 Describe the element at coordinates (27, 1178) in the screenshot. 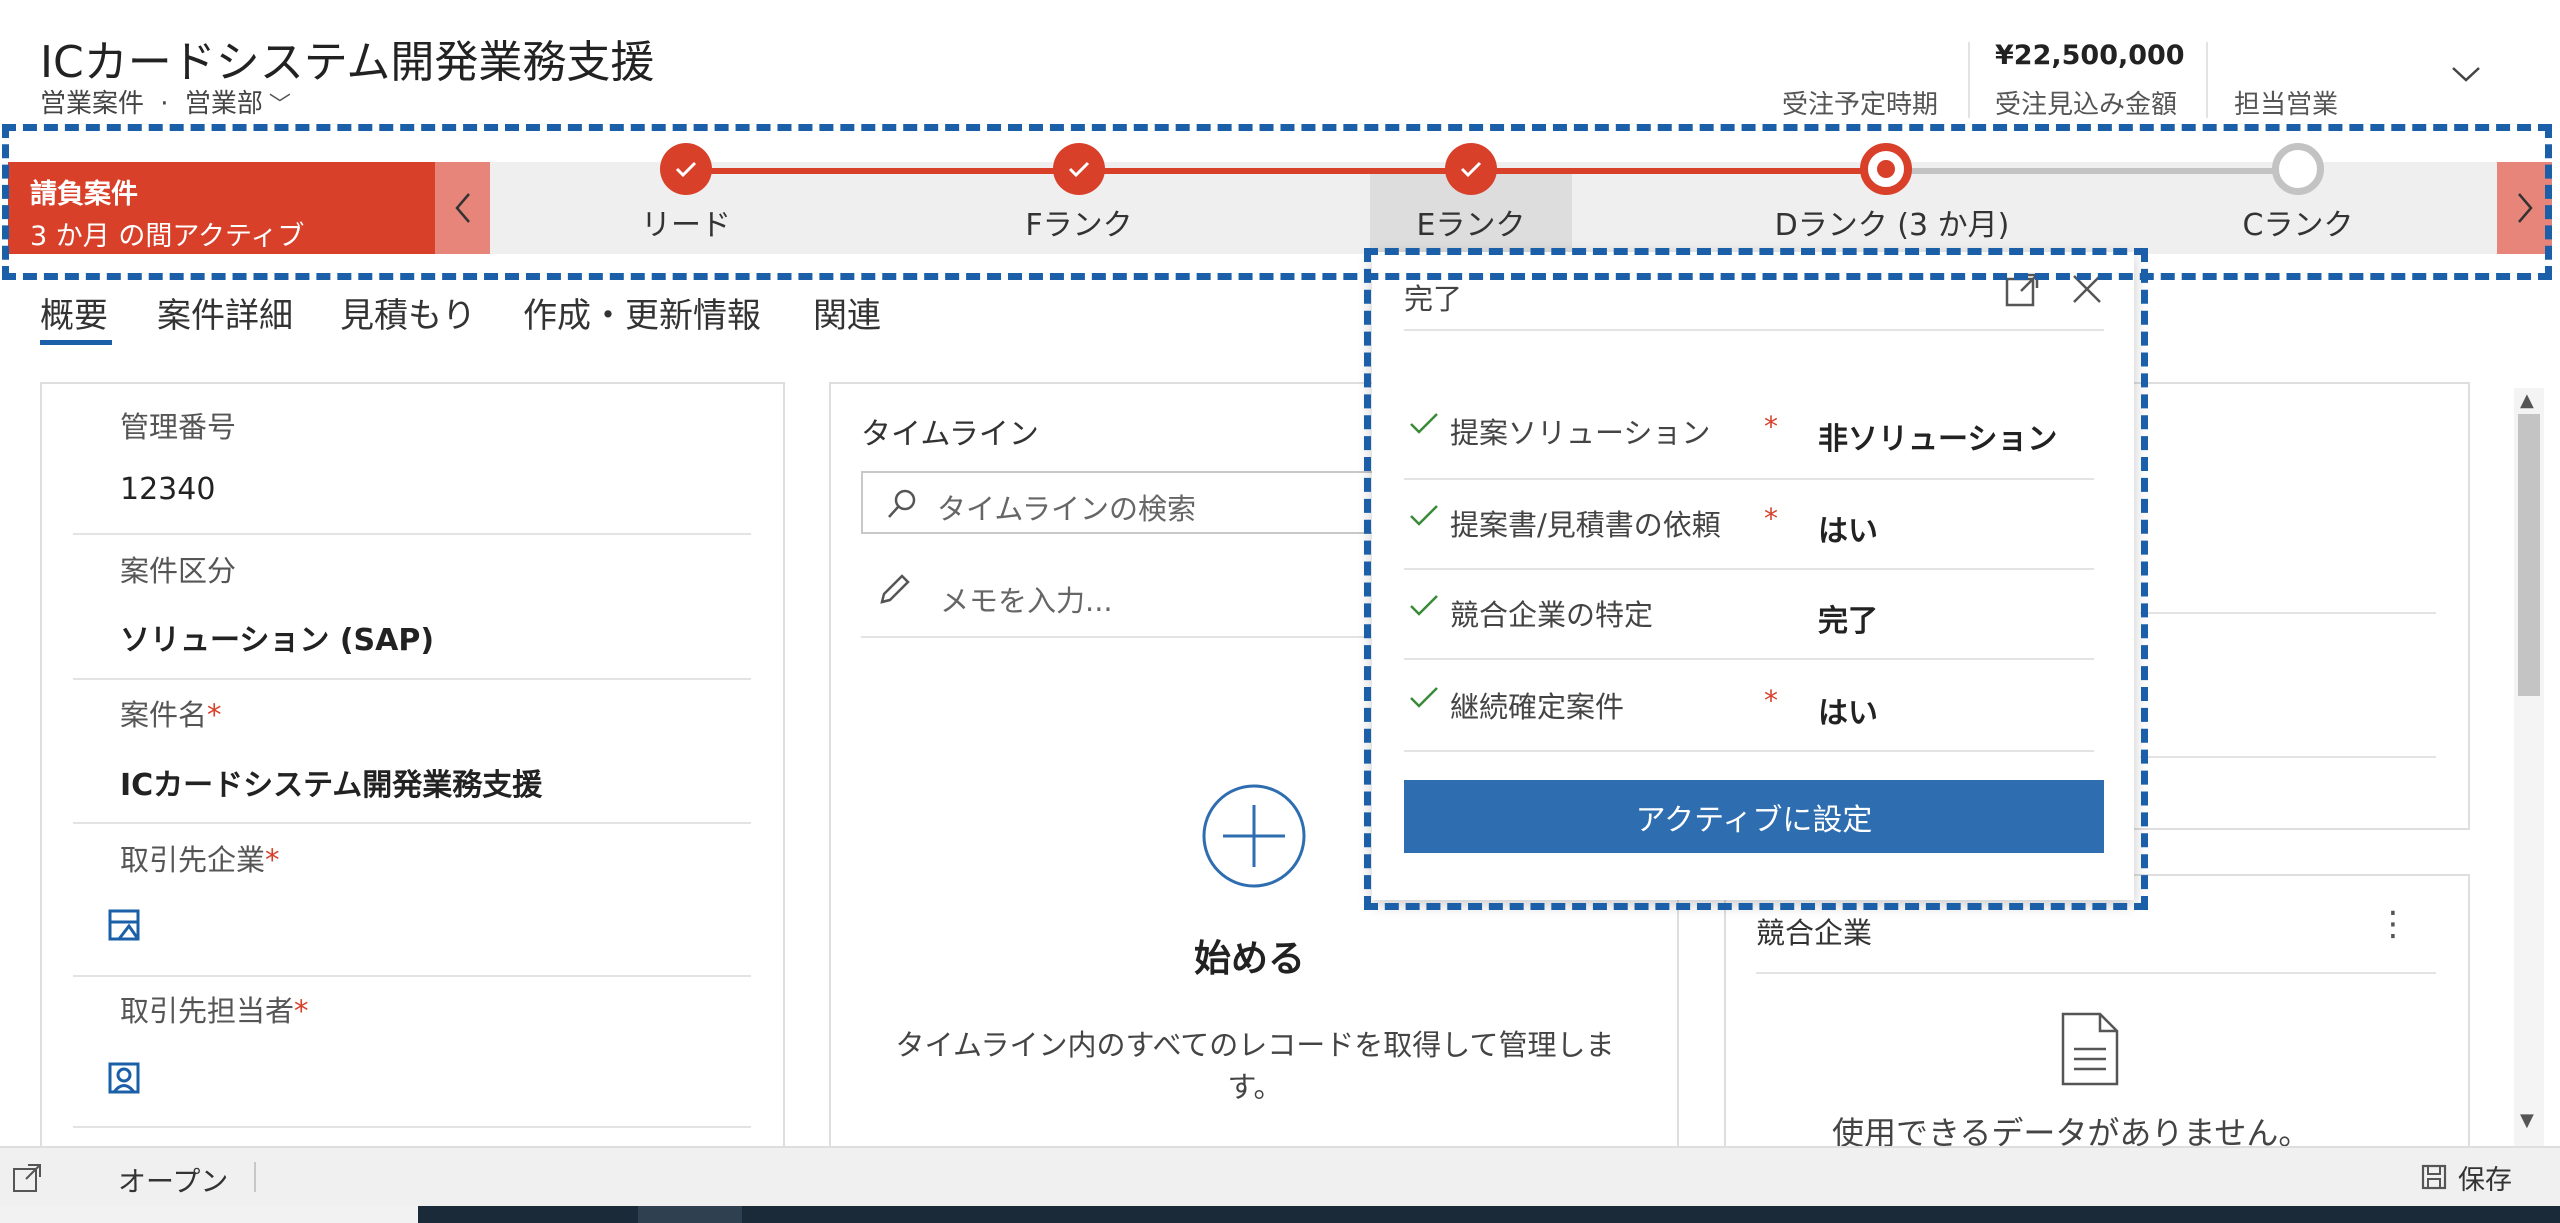

I see `popout-icon` at that location.